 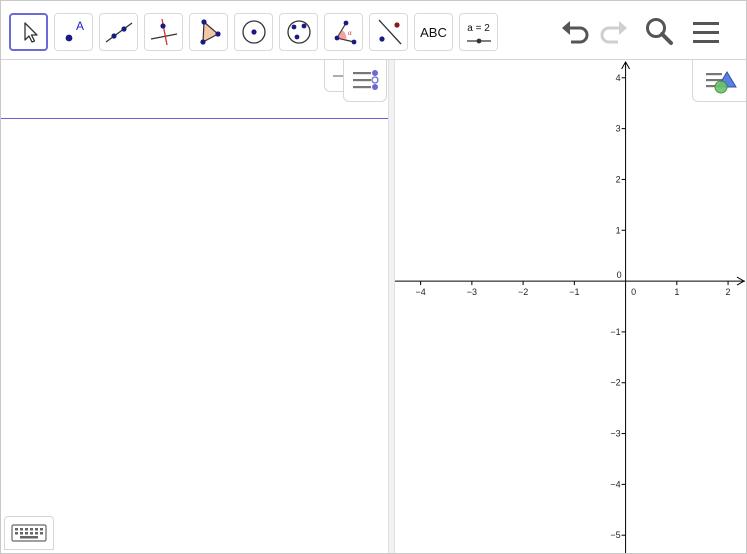 I want to click on text-icon: ABC, so click(x=433, y=32).